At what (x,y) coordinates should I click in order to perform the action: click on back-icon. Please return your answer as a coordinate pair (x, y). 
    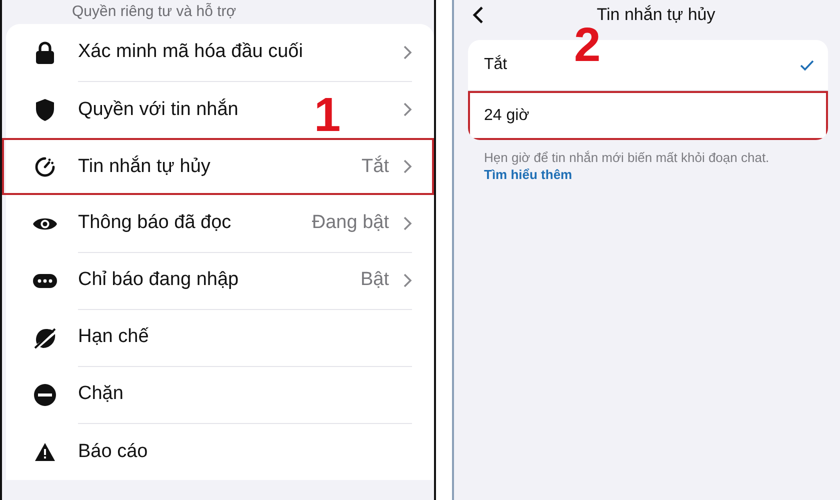
    Looking at the image, I should click on (478, 15).